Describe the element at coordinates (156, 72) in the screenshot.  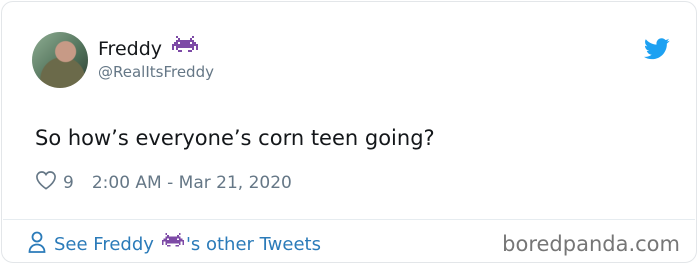
I see `author-handle: @RealItsFreddy` at that location.